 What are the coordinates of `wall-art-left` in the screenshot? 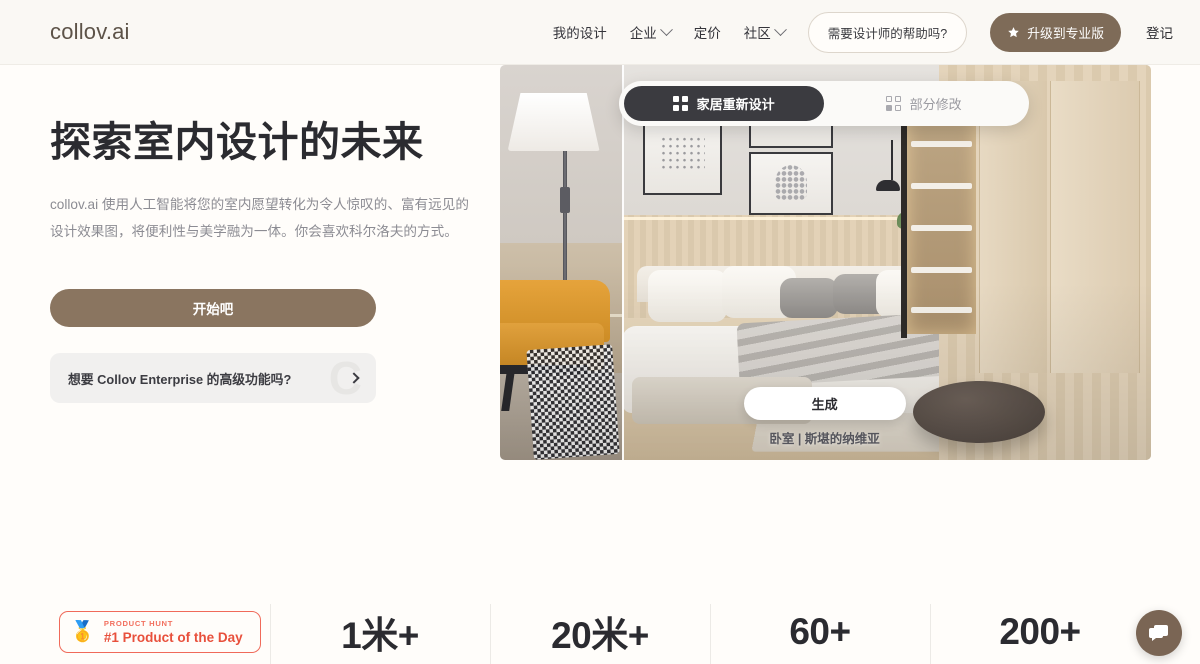 It's located at (682, 156).